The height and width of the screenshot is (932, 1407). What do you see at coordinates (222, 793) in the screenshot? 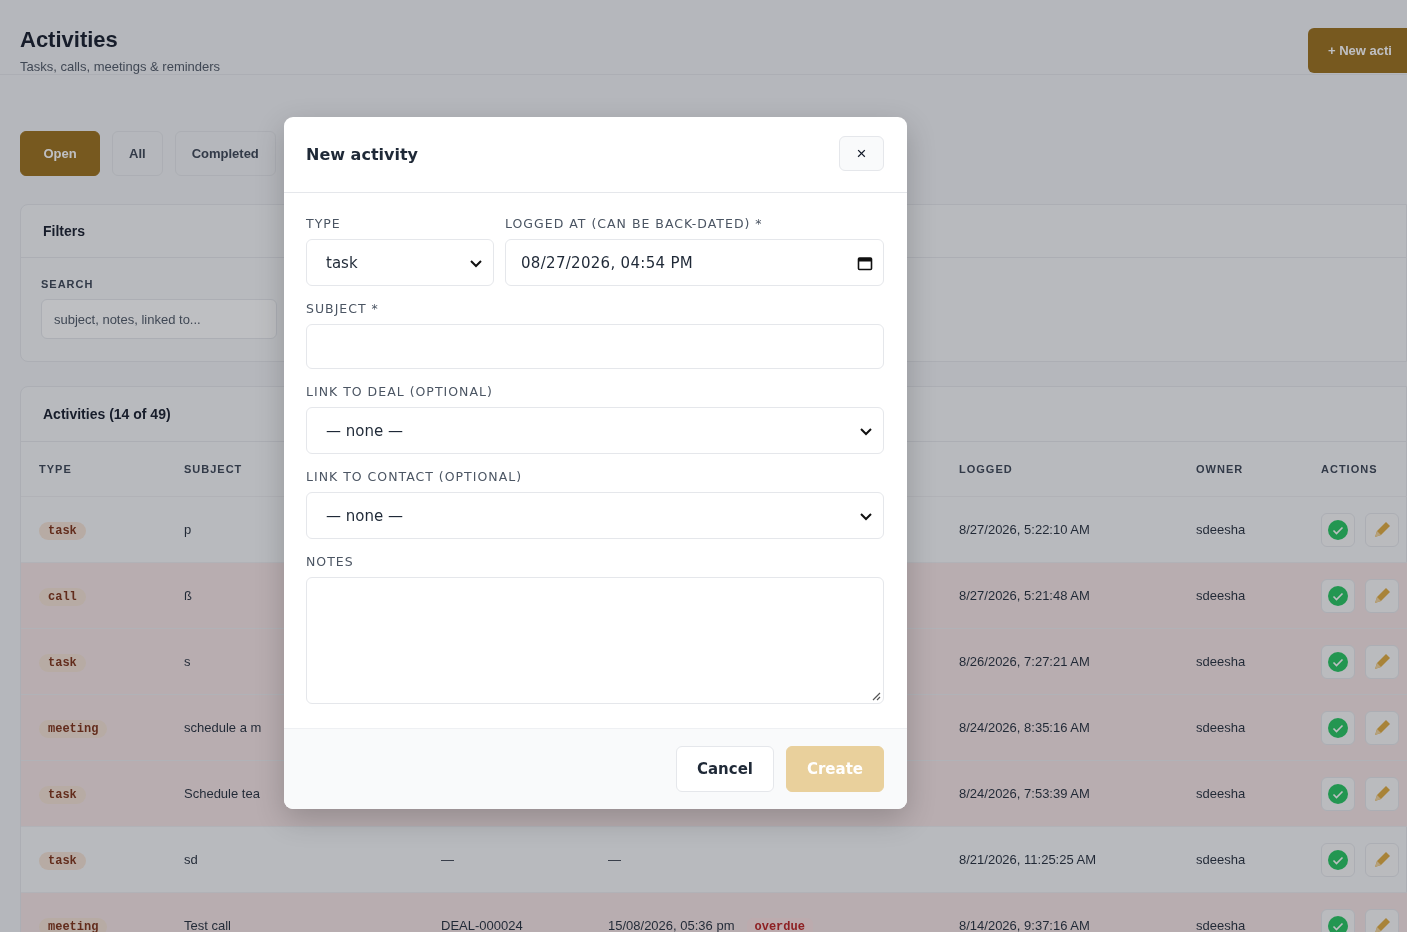
I see `table-cell: Schedule tea` at bounding box center [222, 793].